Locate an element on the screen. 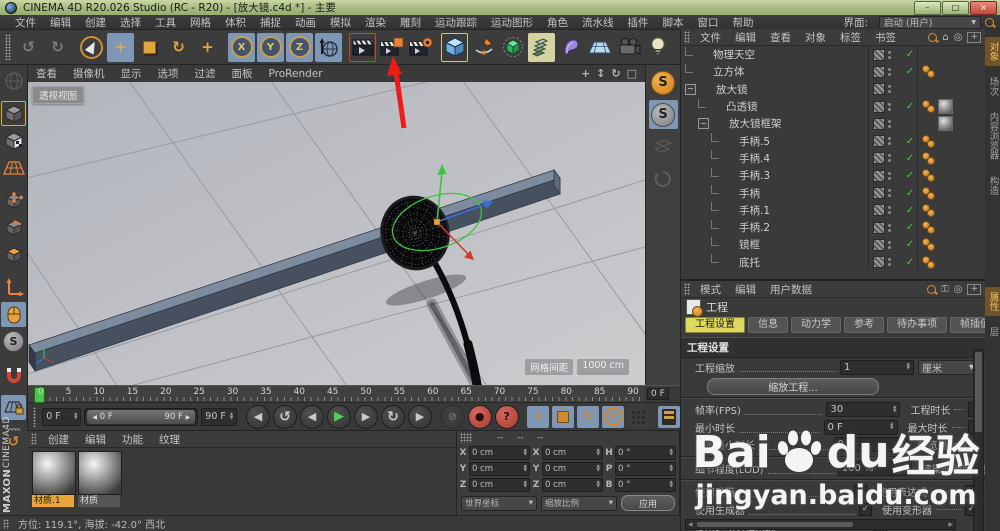 Image resolution: width=1000 pixels, height=531 pixels. menu-item: 脚本 is located at coordinates (673, 23).